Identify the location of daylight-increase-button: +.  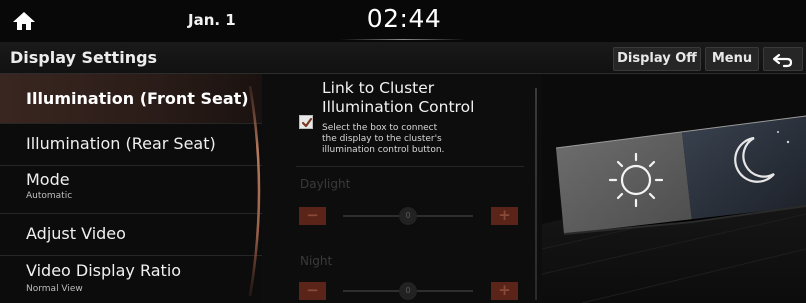
(504, 216).